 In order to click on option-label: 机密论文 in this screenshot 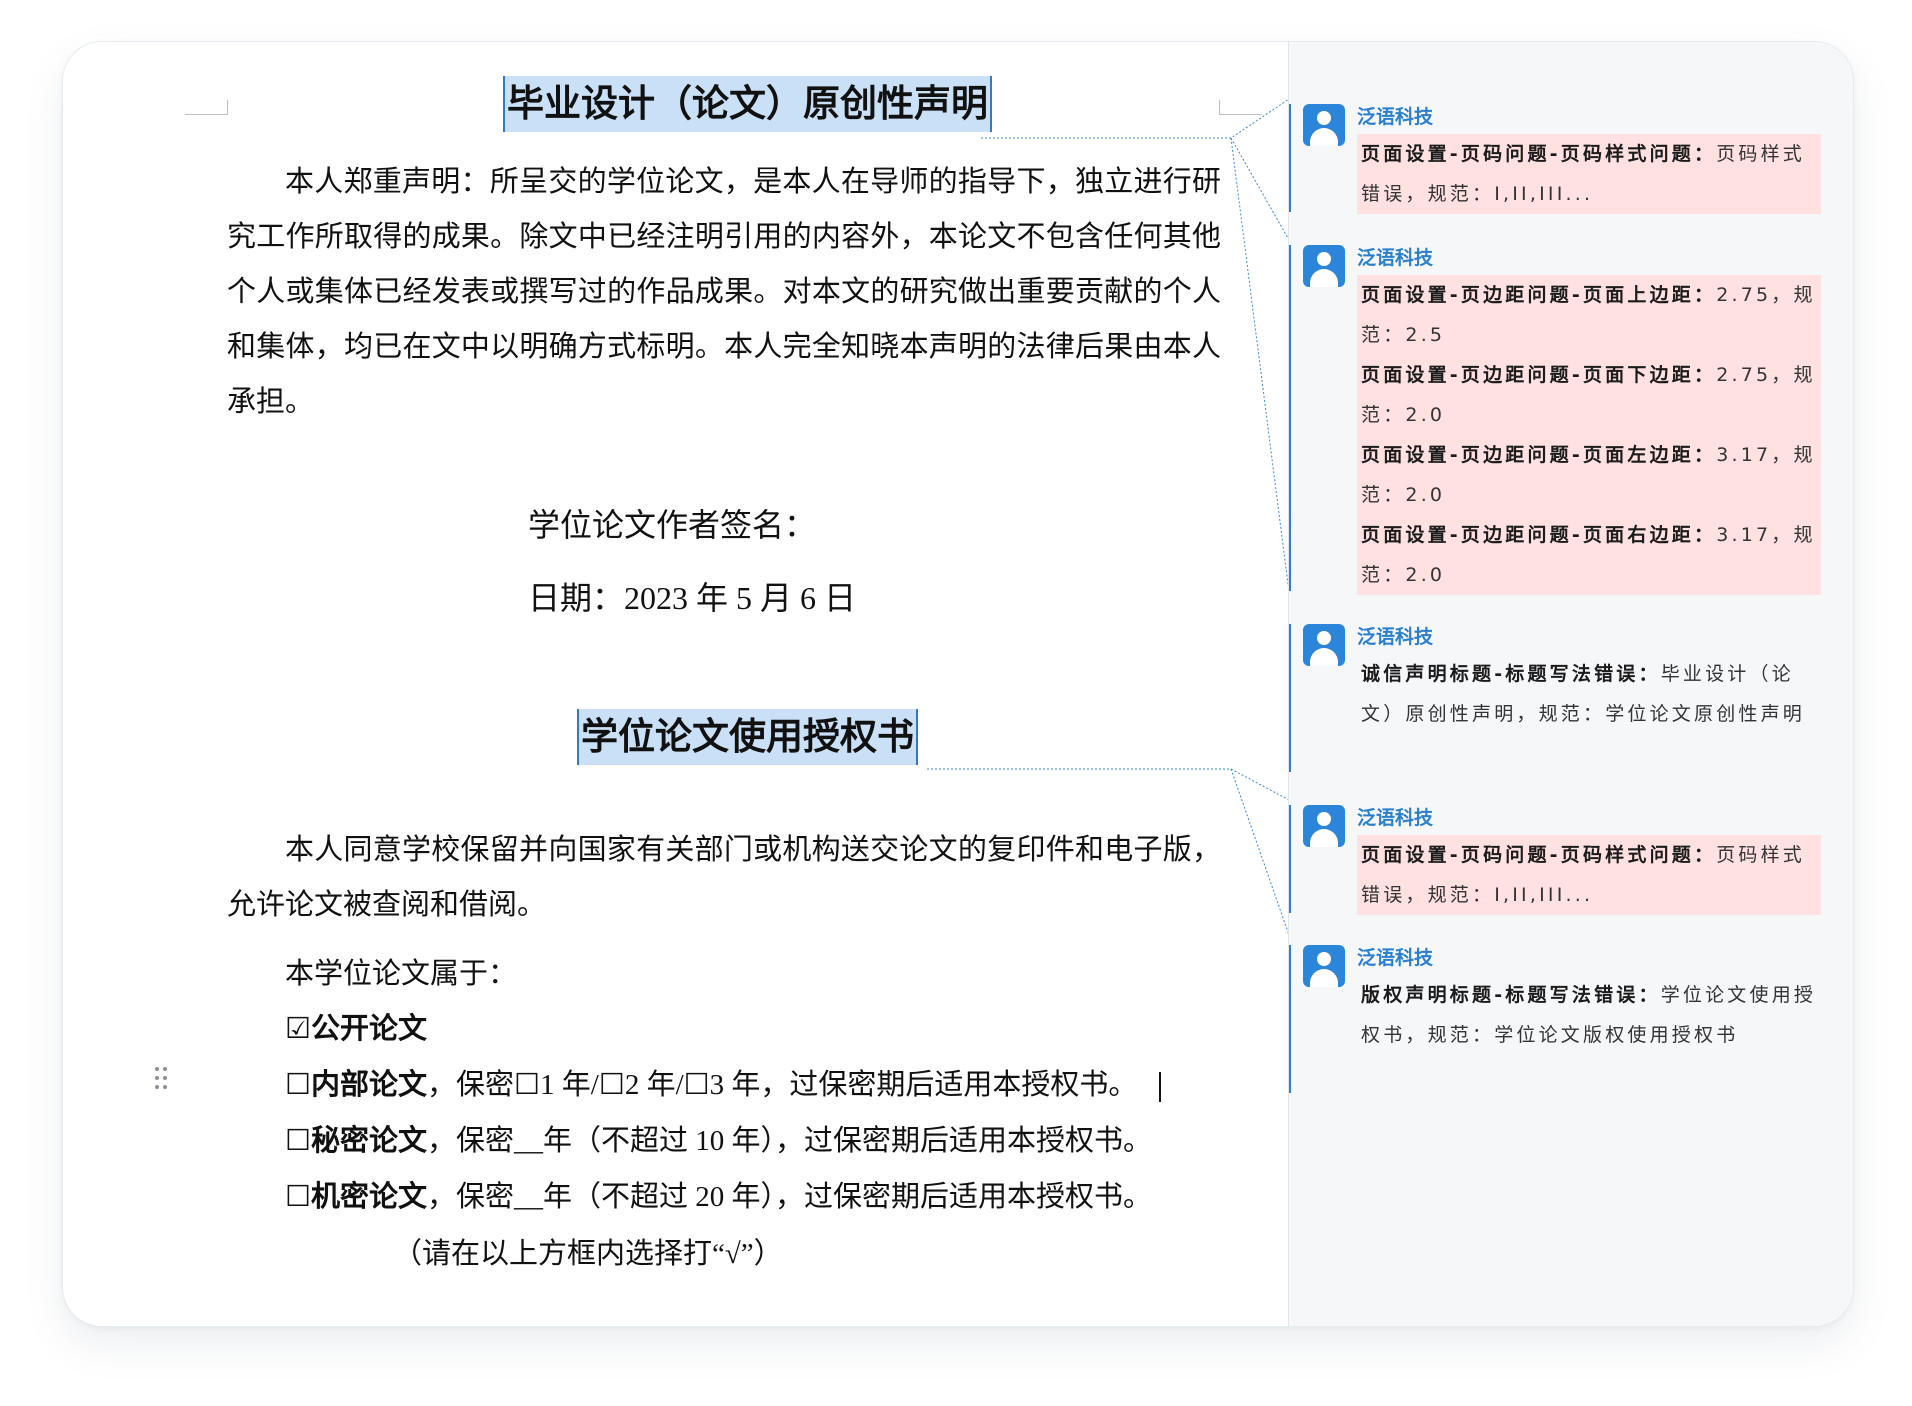, I will do `click(369, 1197)`.